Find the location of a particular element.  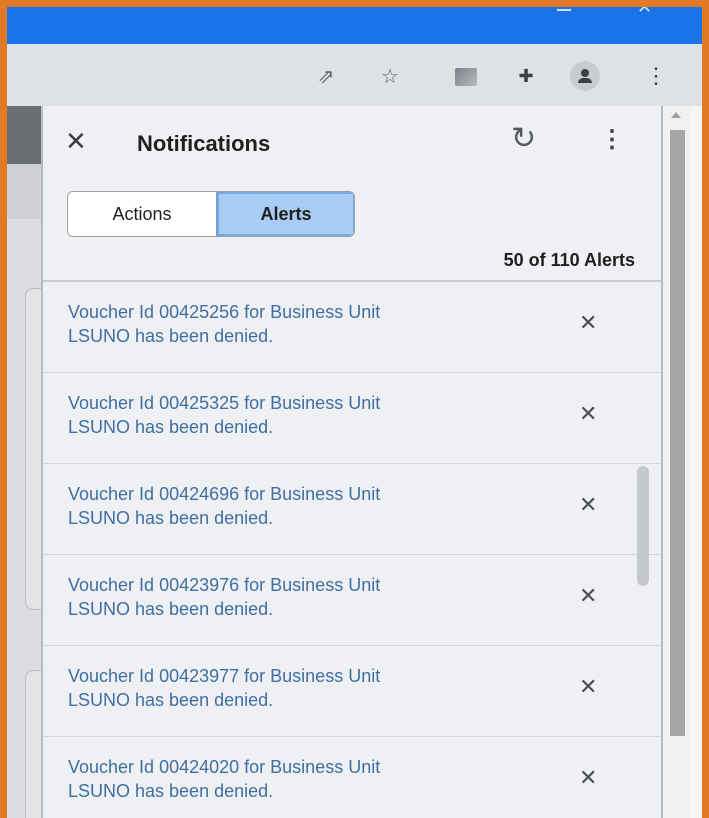

star-icon: ☆ is located at coordinates (390, 76).